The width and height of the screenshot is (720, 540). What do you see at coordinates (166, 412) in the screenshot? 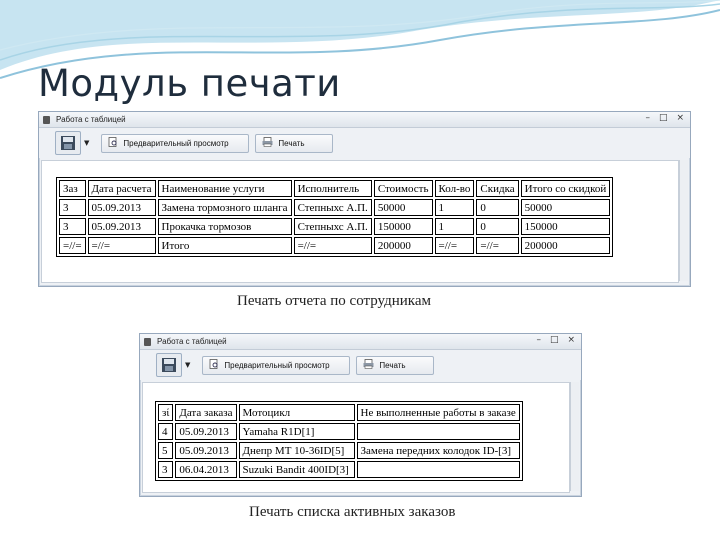
I see `column-header: зί` at bounding box center [166, 412].